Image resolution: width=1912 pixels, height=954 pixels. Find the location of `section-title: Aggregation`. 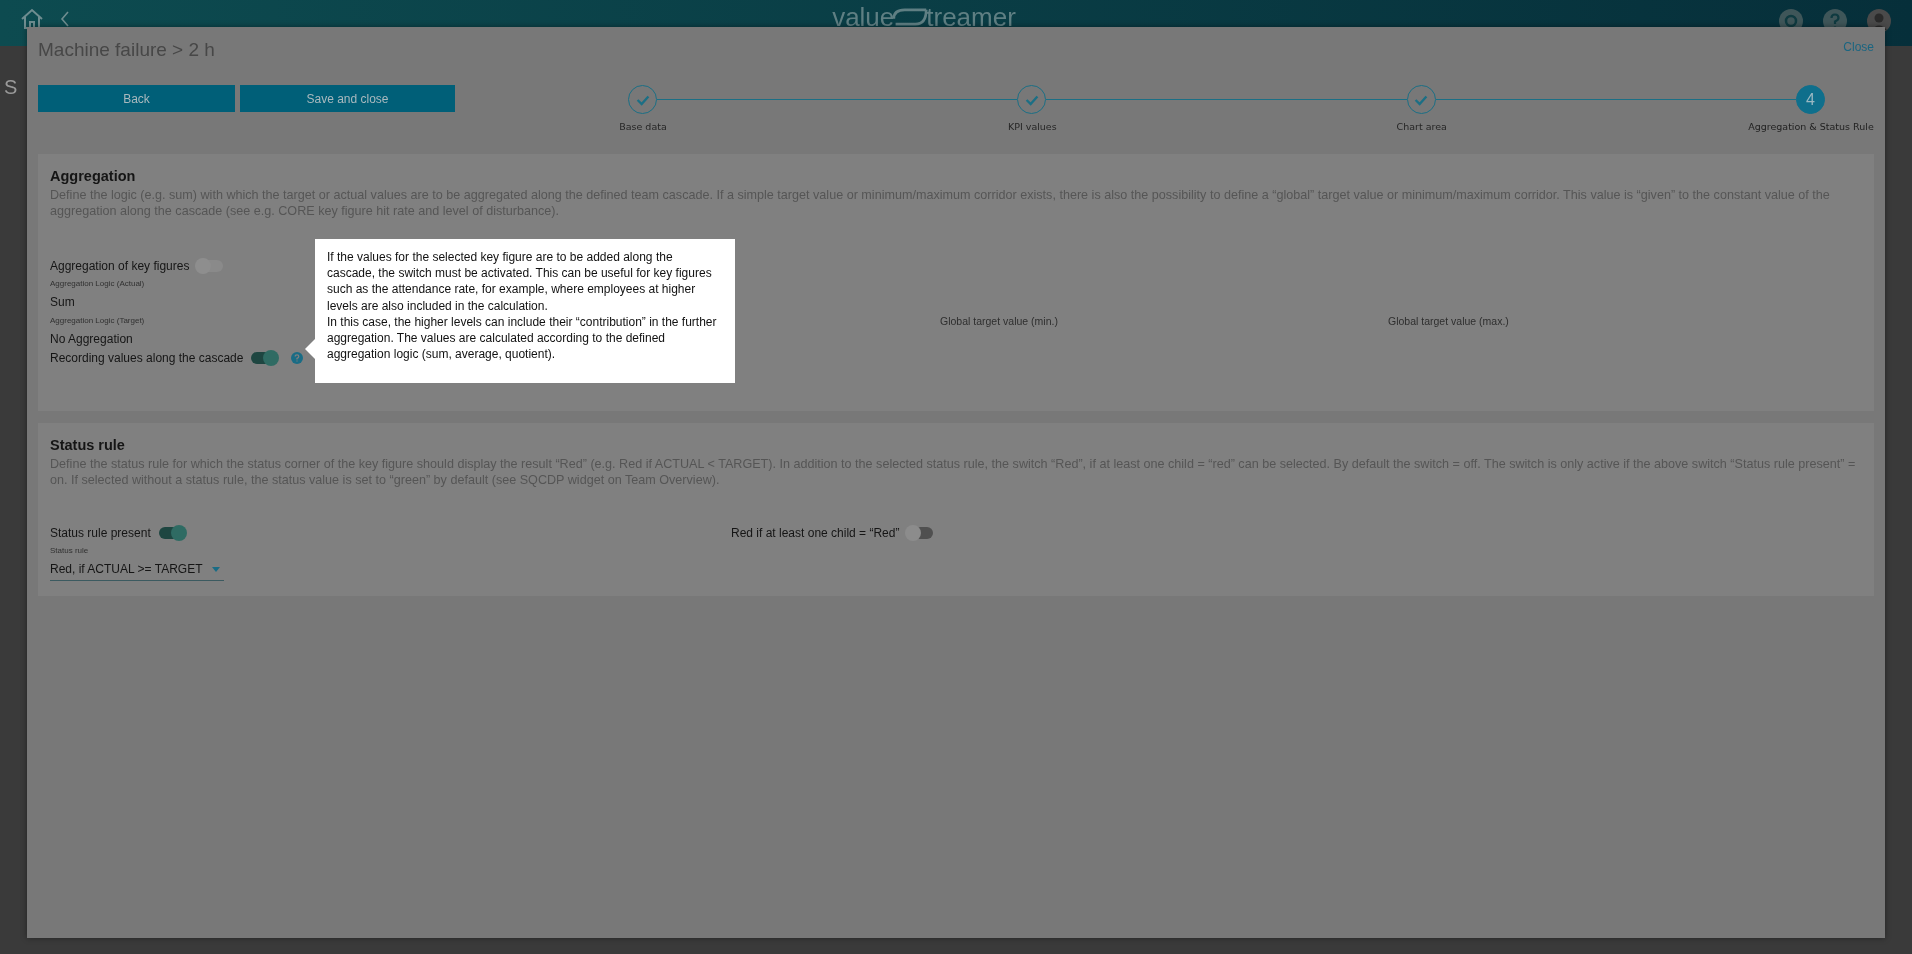

section-title: Aggregation is located at coordinates (93, 176).